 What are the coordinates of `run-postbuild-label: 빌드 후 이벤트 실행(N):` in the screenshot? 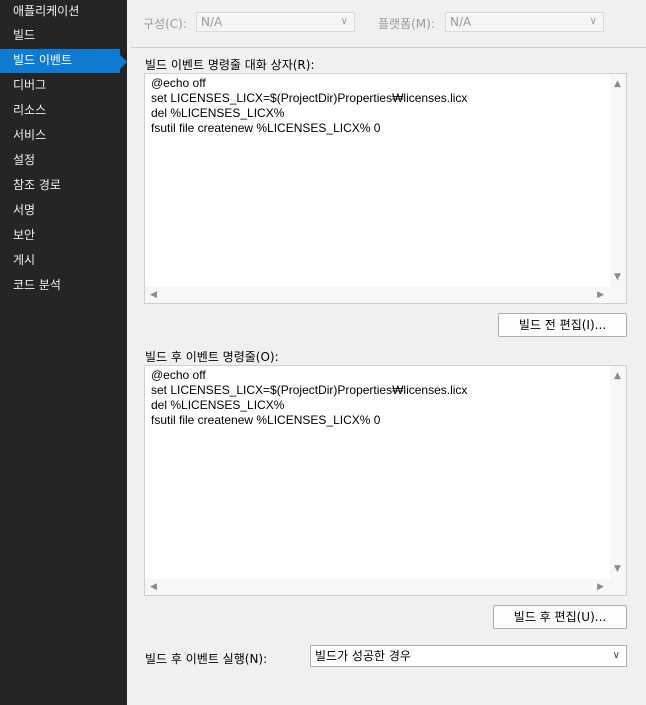 It's located at (206, 659).